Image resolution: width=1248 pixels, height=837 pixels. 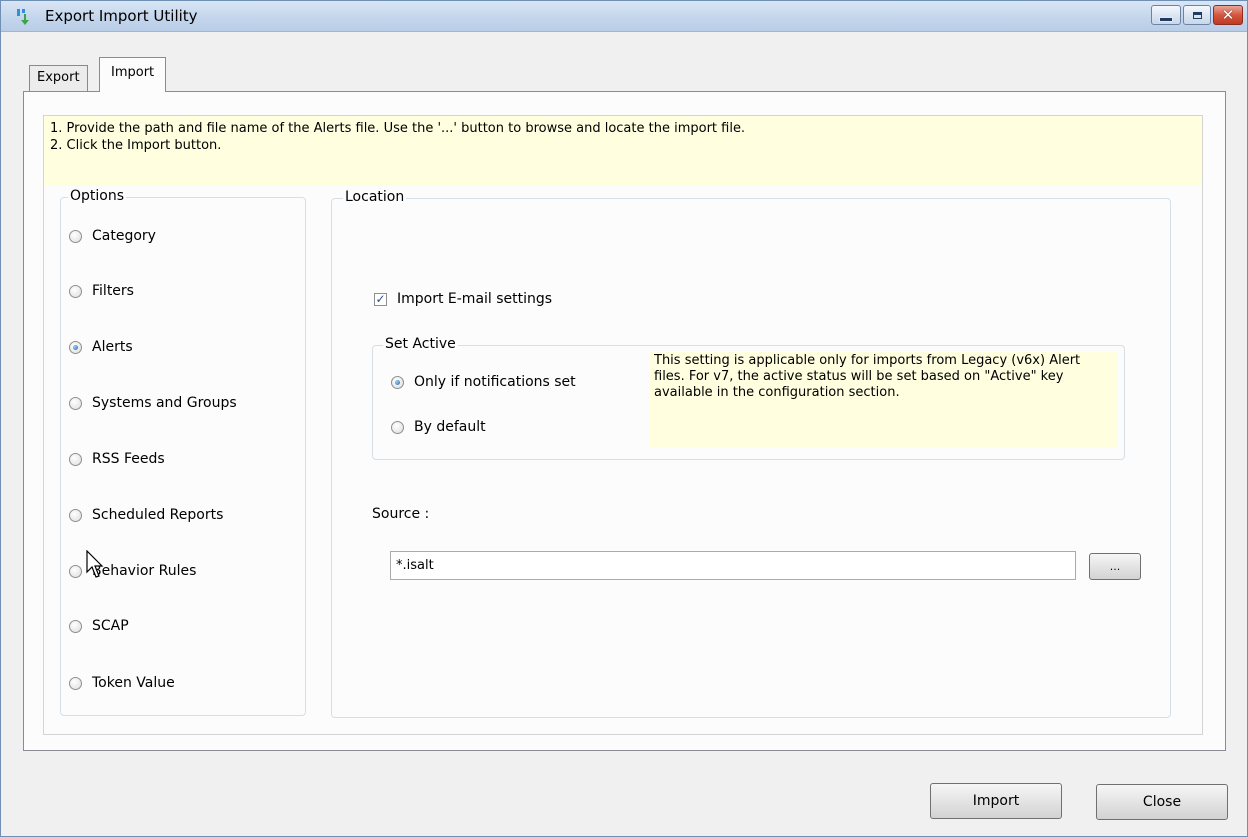 I want to click on tab-export: Export, so click(x=58, y=78).